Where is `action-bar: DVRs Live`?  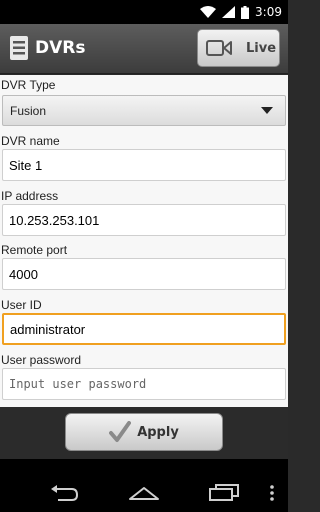 action-bar: DVRs Live is located at coordinates (144, 49).